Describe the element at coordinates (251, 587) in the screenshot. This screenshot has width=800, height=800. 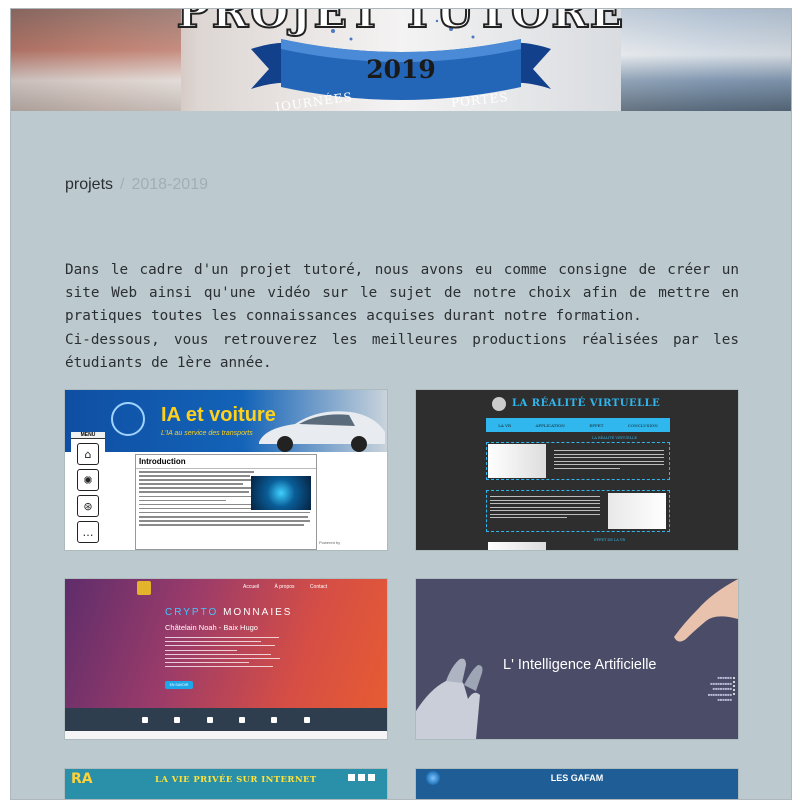
I see `menu-item: Accueil` at that location.